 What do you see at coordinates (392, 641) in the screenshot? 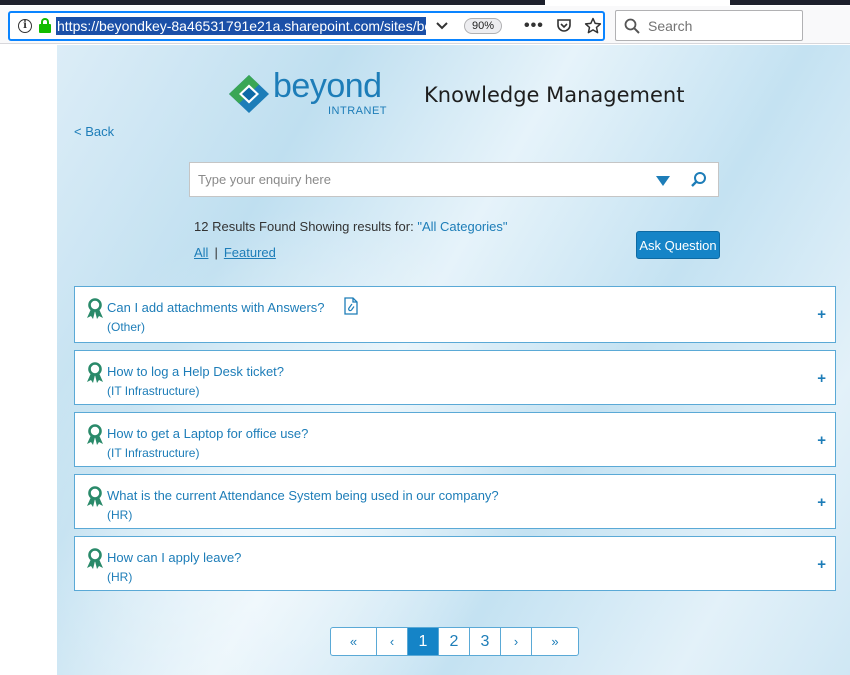
I see `prev-page-button: ‹` at bounding box center [392, 641].